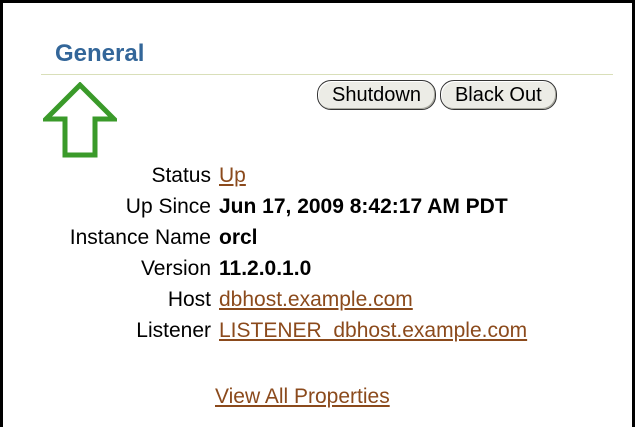 The image size is (635, 427). What do you see at coordinates (181, 175) in the screenshot?
I see `status-label: Status` at bounding box center [181, 175].